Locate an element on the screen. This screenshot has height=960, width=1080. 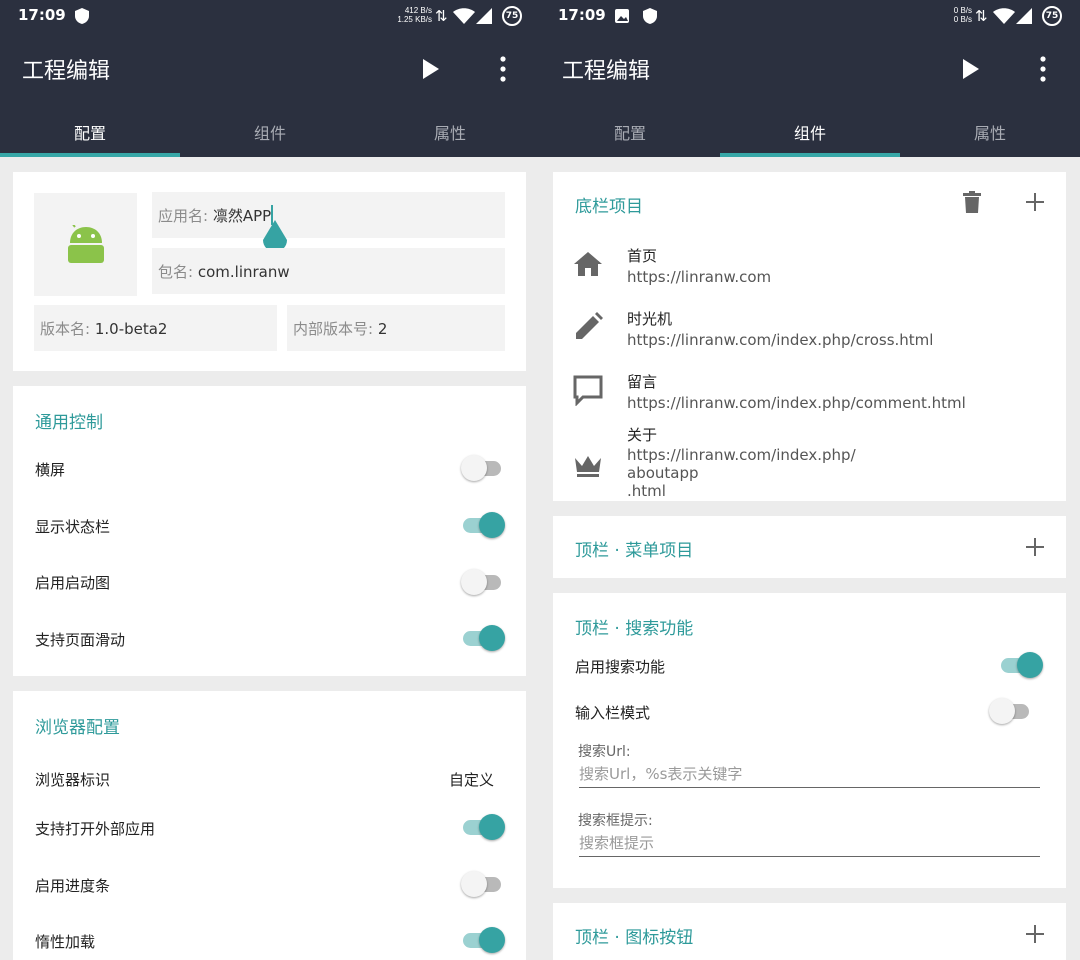
show-statusbar-switch is located at coordinates (483, 525).